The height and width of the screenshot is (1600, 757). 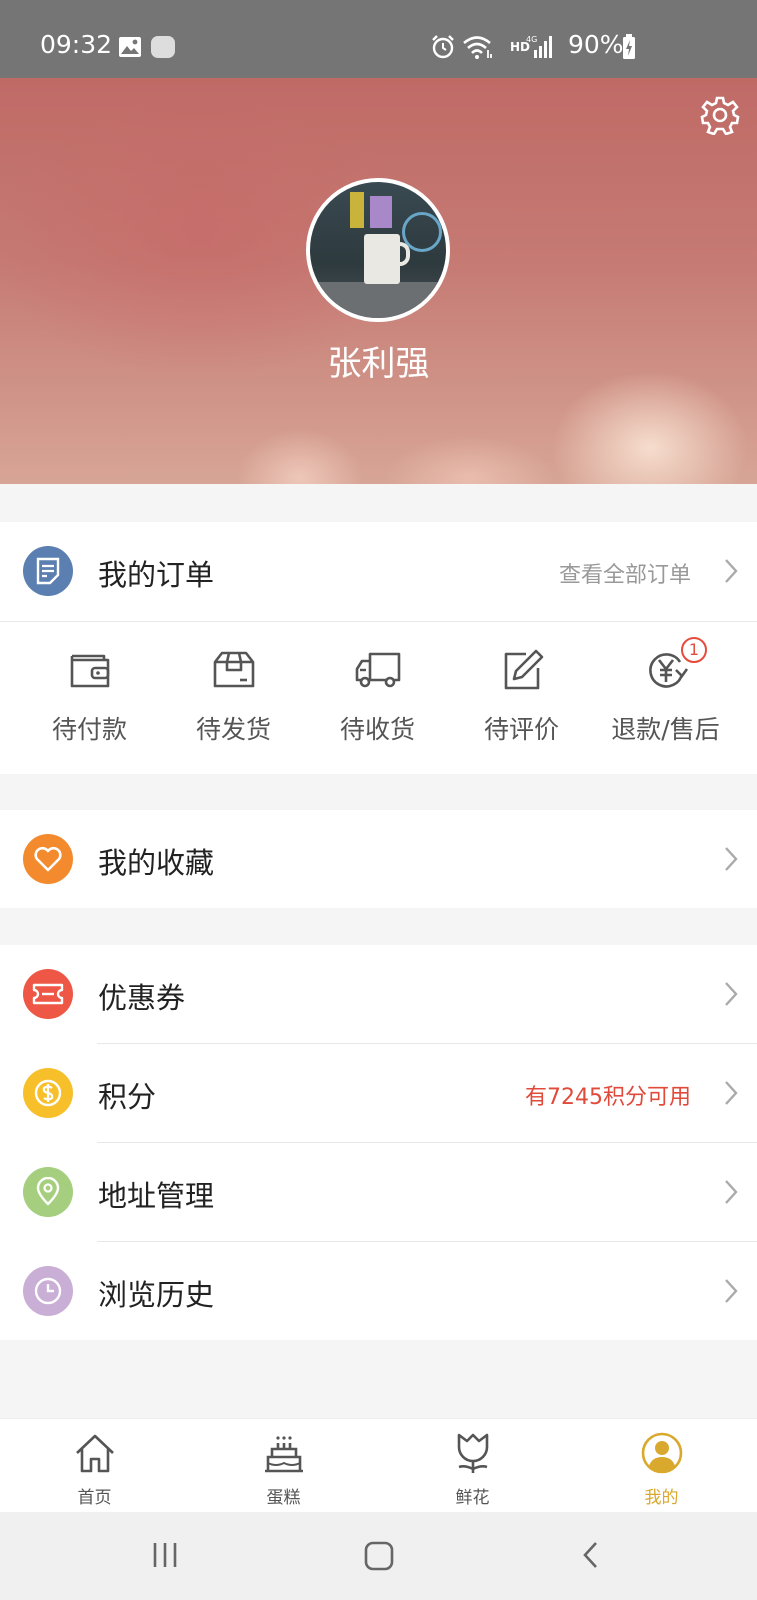 I want to click on history-row: 浏览历史, so click(x=378, y=1291).